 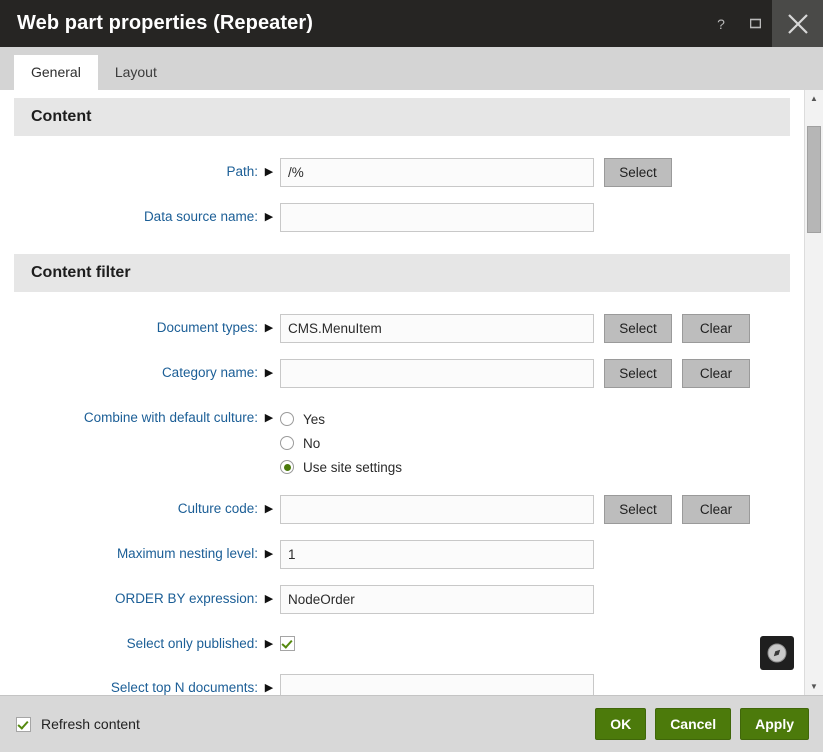 I want to click on field-row-data-source-name: Data source name: ▶, so click(x=402, y=217).